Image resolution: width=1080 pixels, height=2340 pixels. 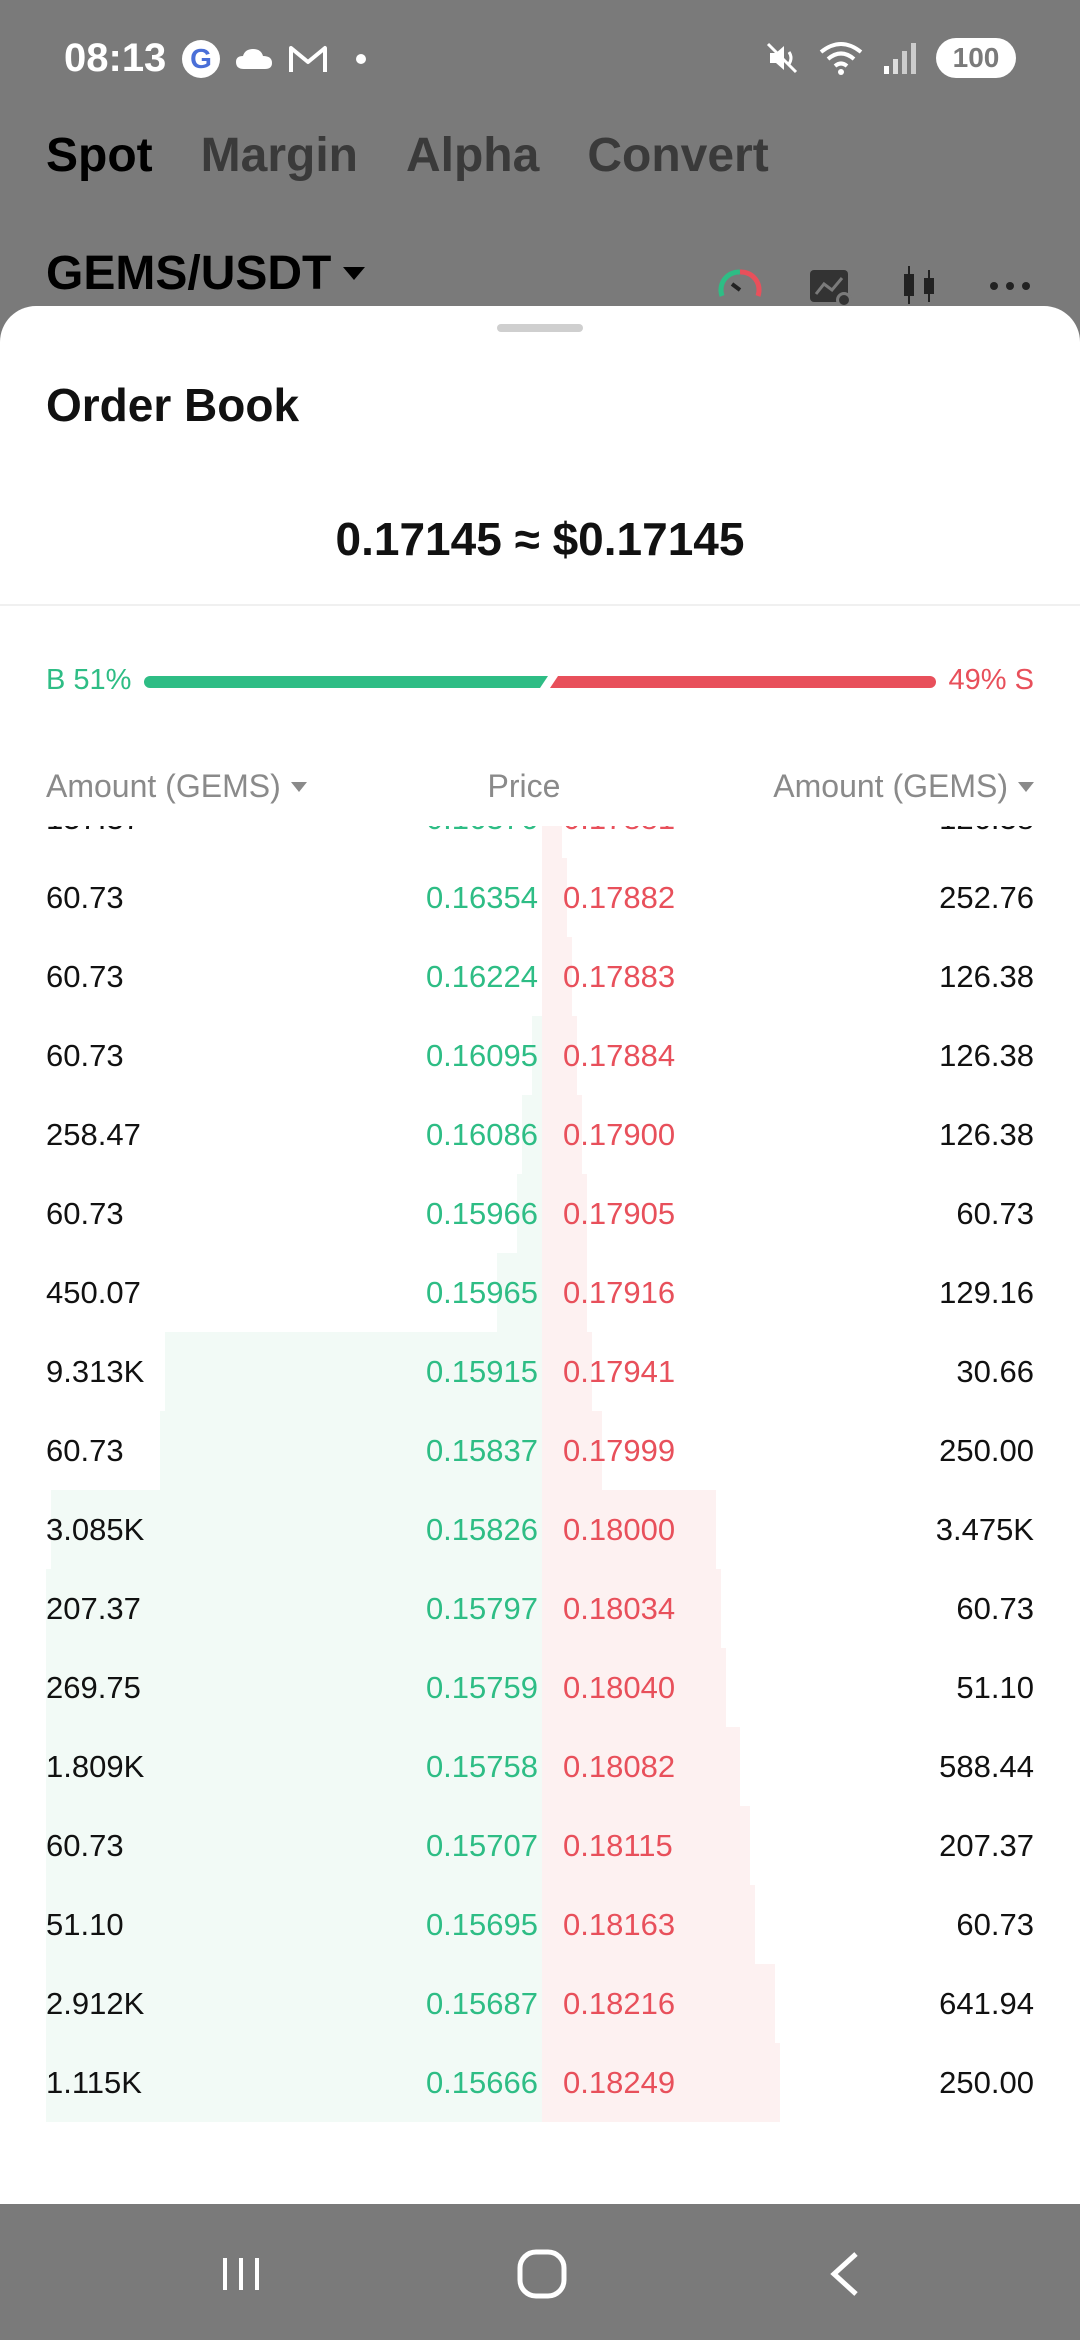 What do you see at coordinates (1010, 286) in the screenshot?
I see `more-options-icon` at bounding box center [1010, 286].